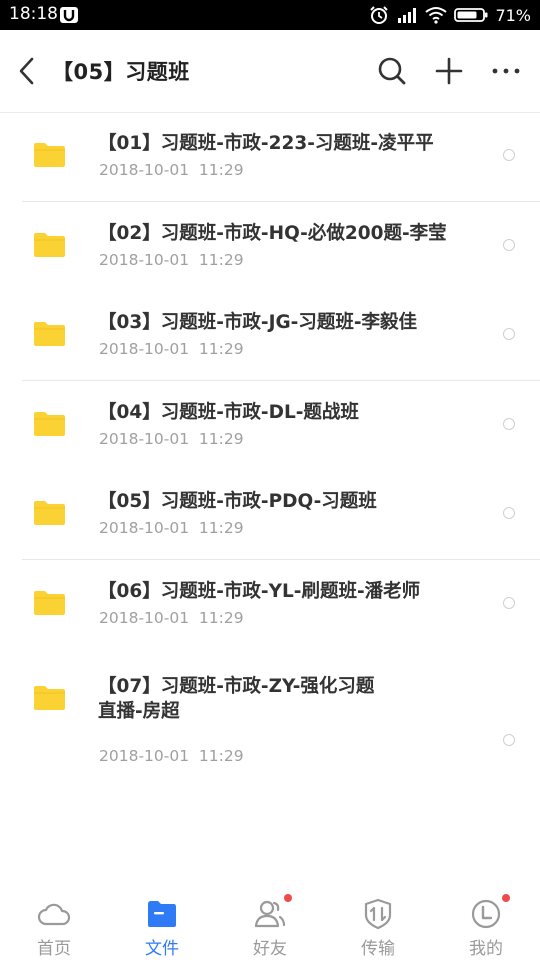 The width and height of the screenshot is (540, 960). What do you see at coordinates (270, 426) in the screenshot?
I see `file-row: 【04】习题班-市政-DL-题战班 2018-10-01 11:29` at bounding box center [270, 426].